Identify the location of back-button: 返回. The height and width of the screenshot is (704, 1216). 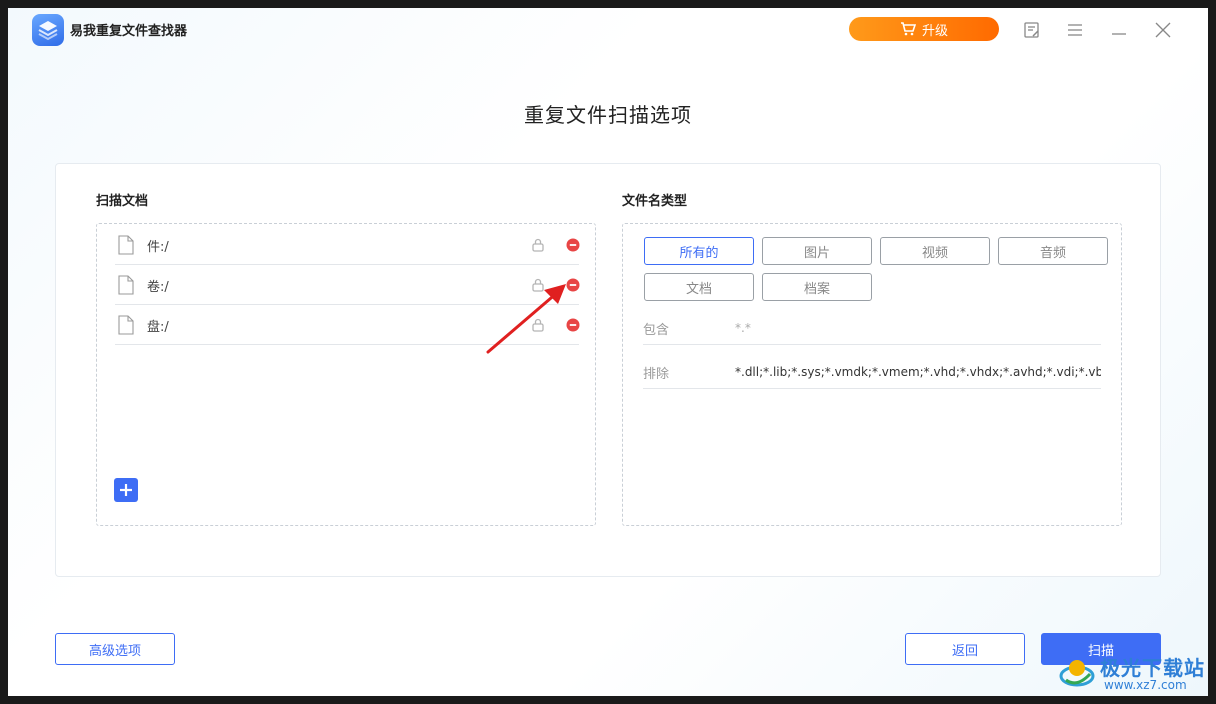
(965, 649).